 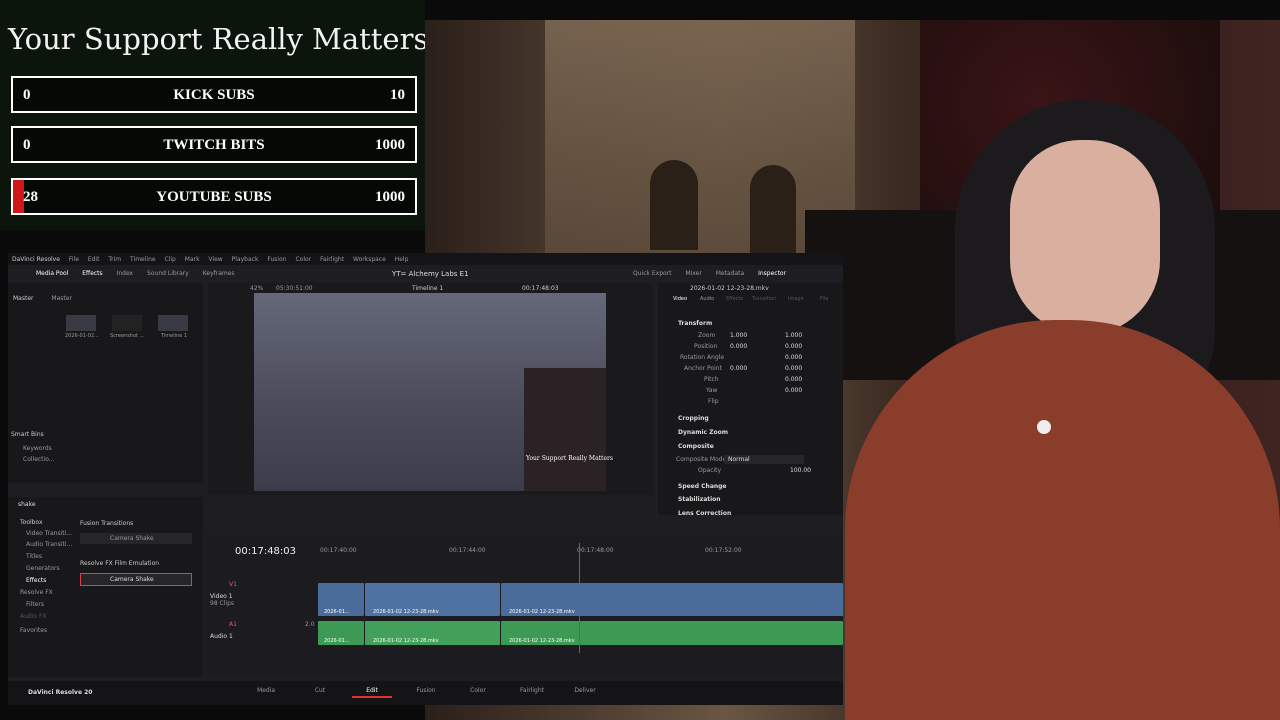 I want to click on menu-playback: Playback, so click(x=245, y=259).